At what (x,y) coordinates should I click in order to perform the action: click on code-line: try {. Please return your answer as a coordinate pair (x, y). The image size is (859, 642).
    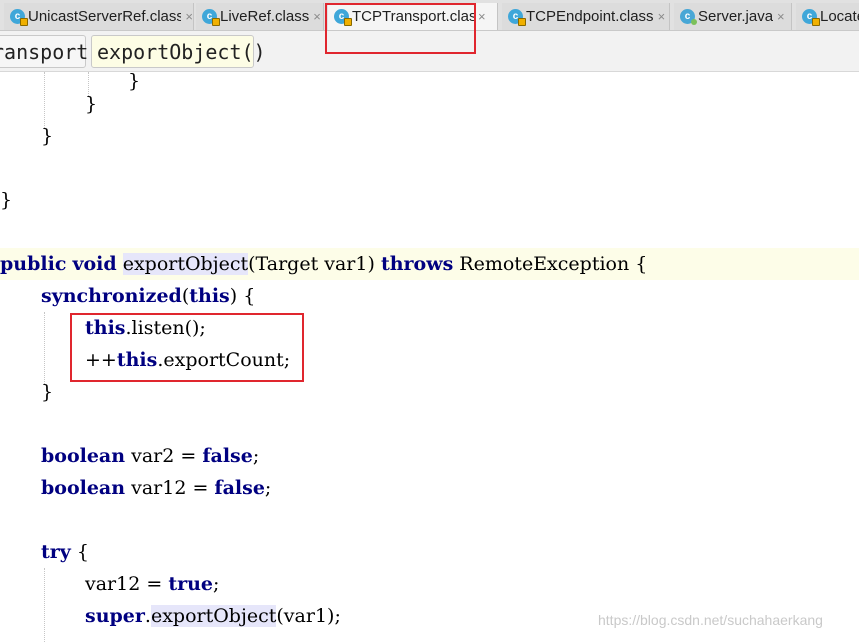
    Looking at the image, I should click on (65, 552).